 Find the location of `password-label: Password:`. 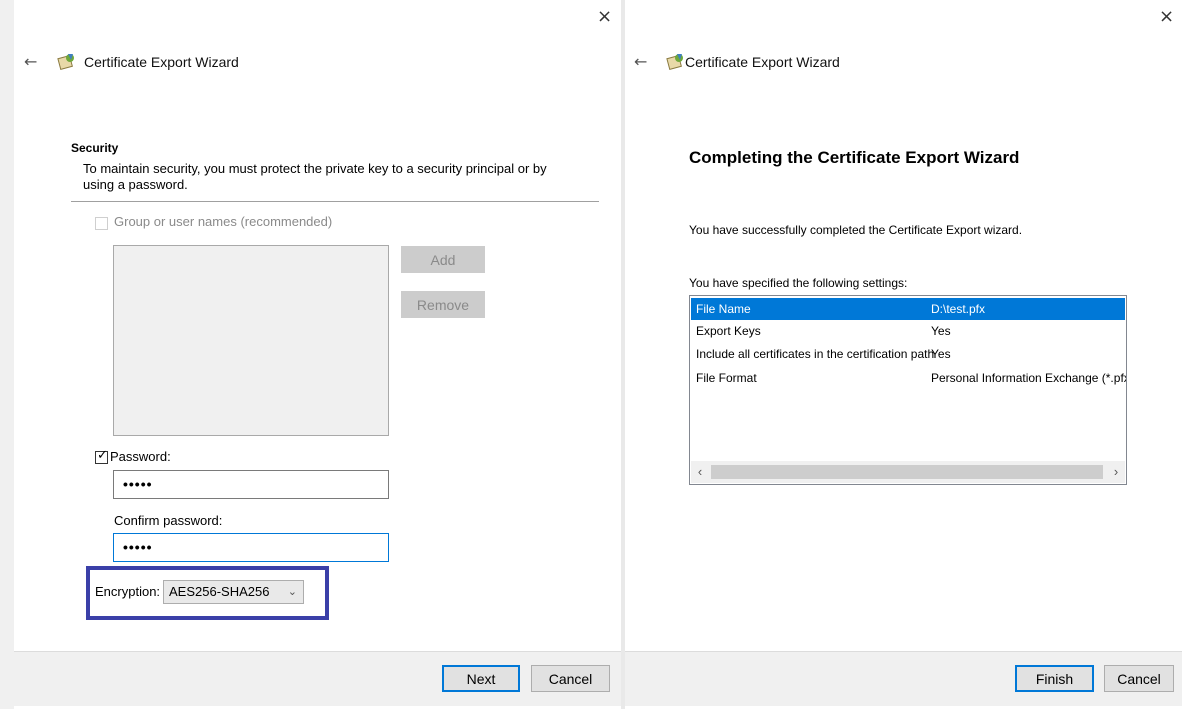

password-label: Password: is located at coordinates (140, 456).